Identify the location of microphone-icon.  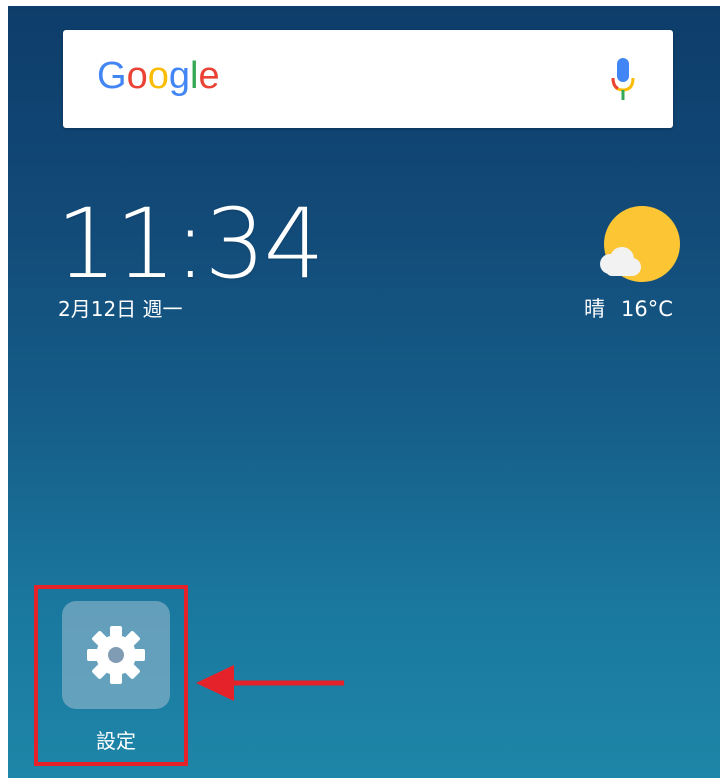
(623, 80).